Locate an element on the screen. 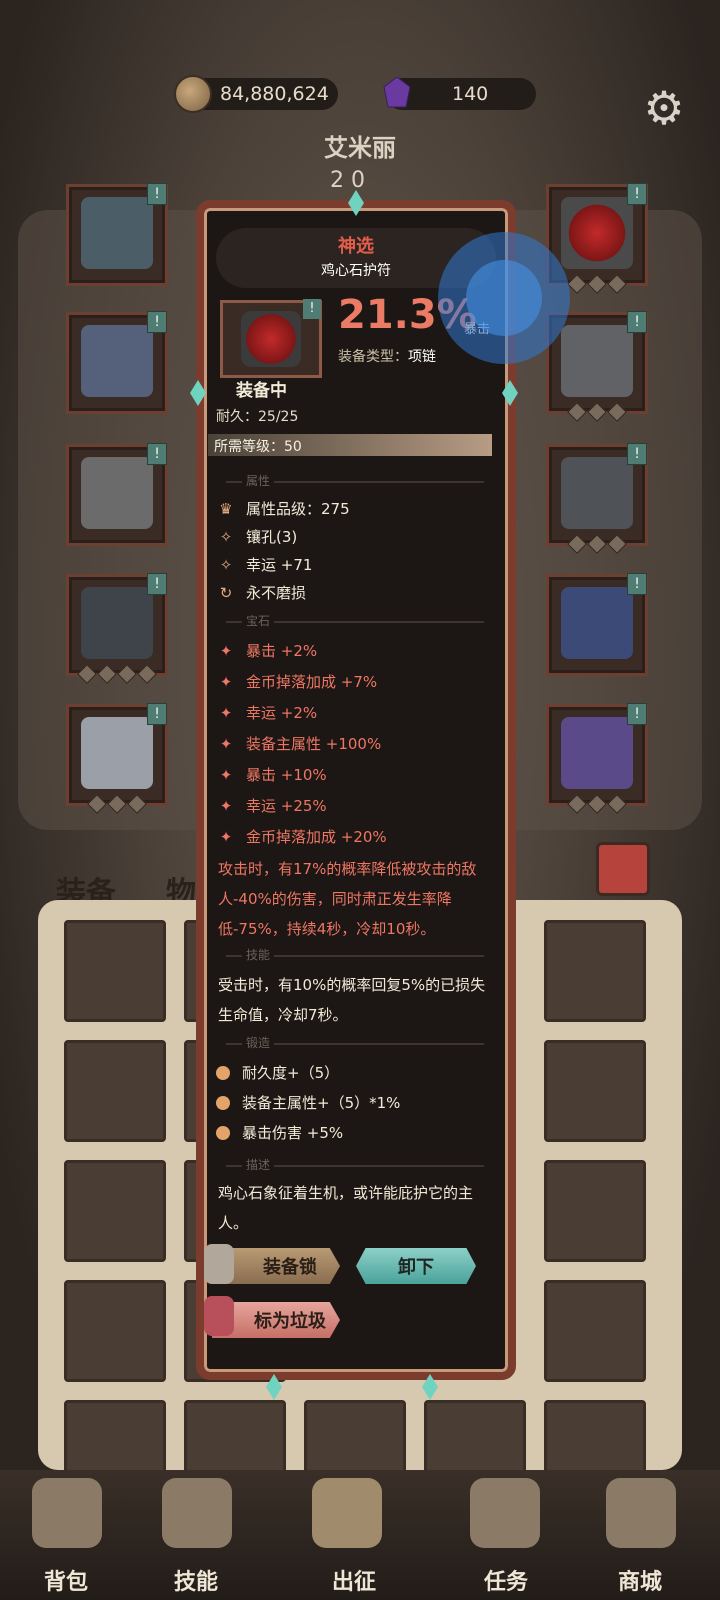 The height and width of the screenshot is (1600, 720). item-portrait: ! is located at coordinates (271, 338).